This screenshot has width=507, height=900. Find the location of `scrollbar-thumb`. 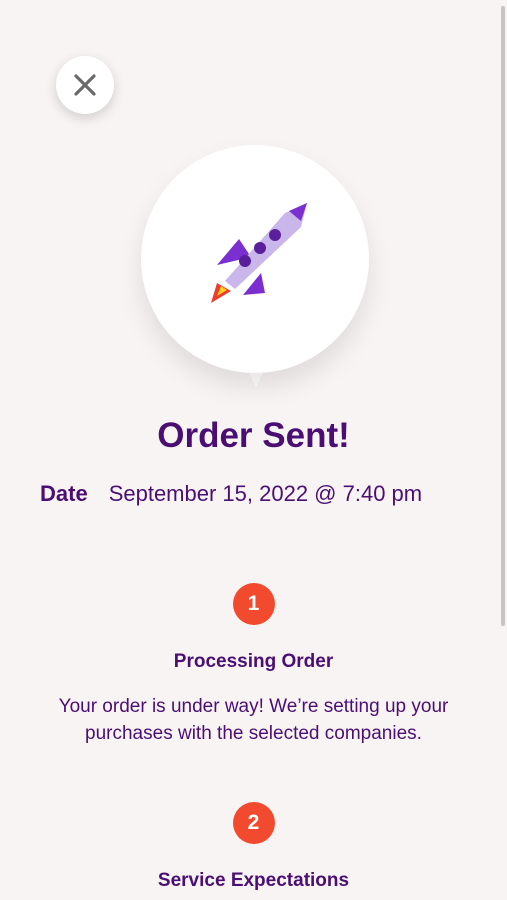

scrollbar-thumb is located at coordinates (503, 316).